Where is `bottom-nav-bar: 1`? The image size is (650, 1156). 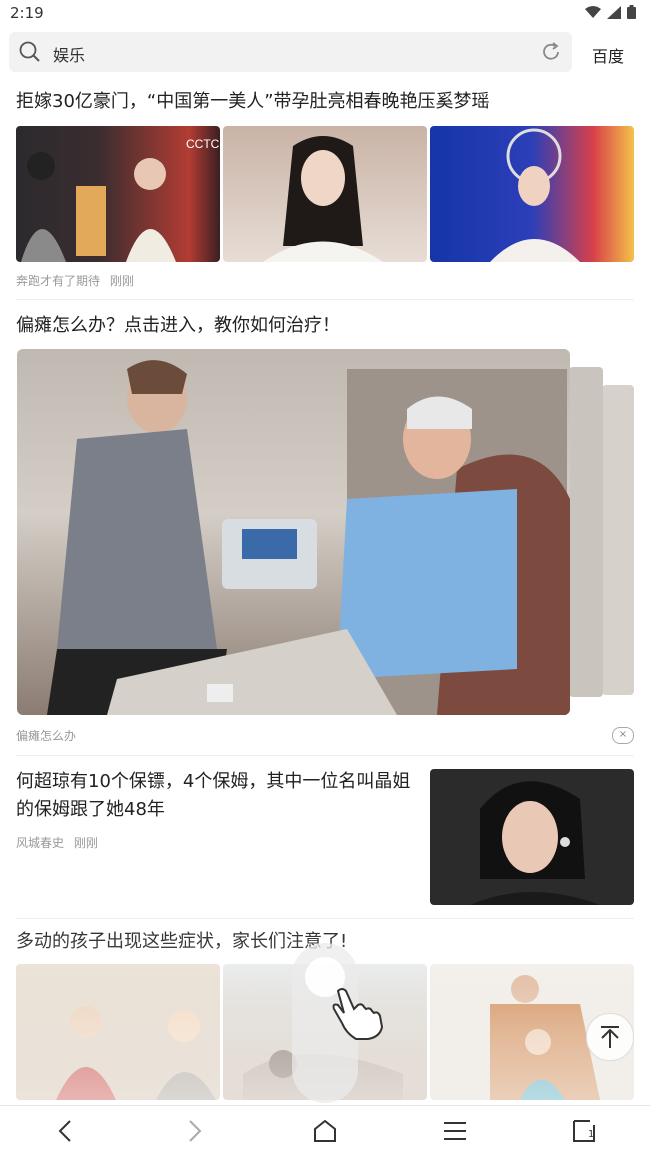 bottom-nav-bar: 1 is located at coordinates (325, 1130).